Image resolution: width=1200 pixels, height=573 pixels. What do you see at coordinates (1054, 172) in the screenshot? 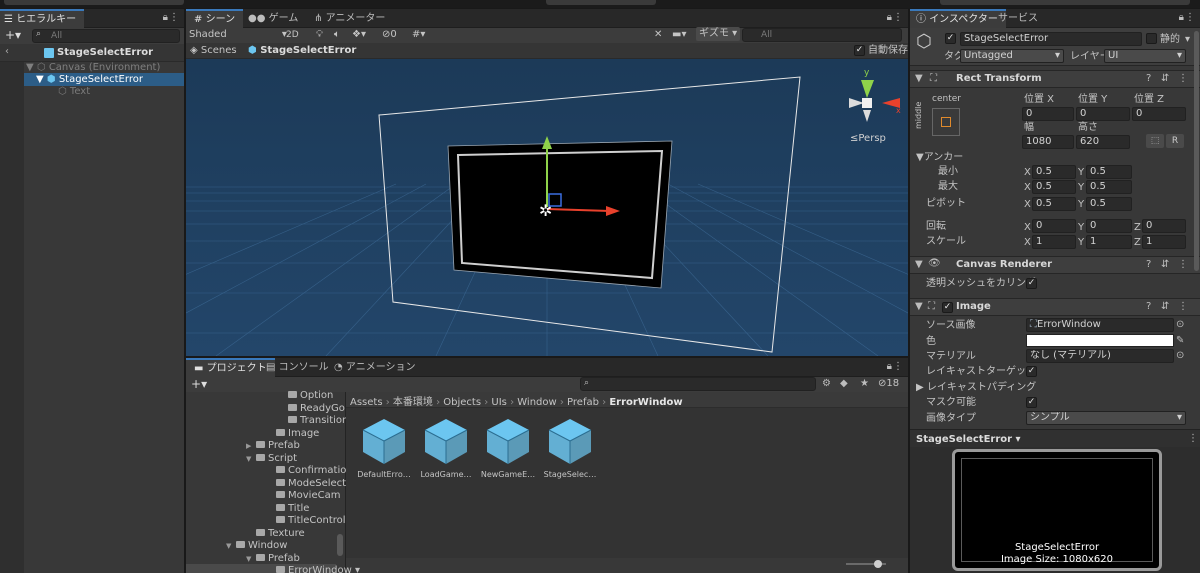
I see `anchor-min-x-field: 0.5` at bounding box center [1054, 172].